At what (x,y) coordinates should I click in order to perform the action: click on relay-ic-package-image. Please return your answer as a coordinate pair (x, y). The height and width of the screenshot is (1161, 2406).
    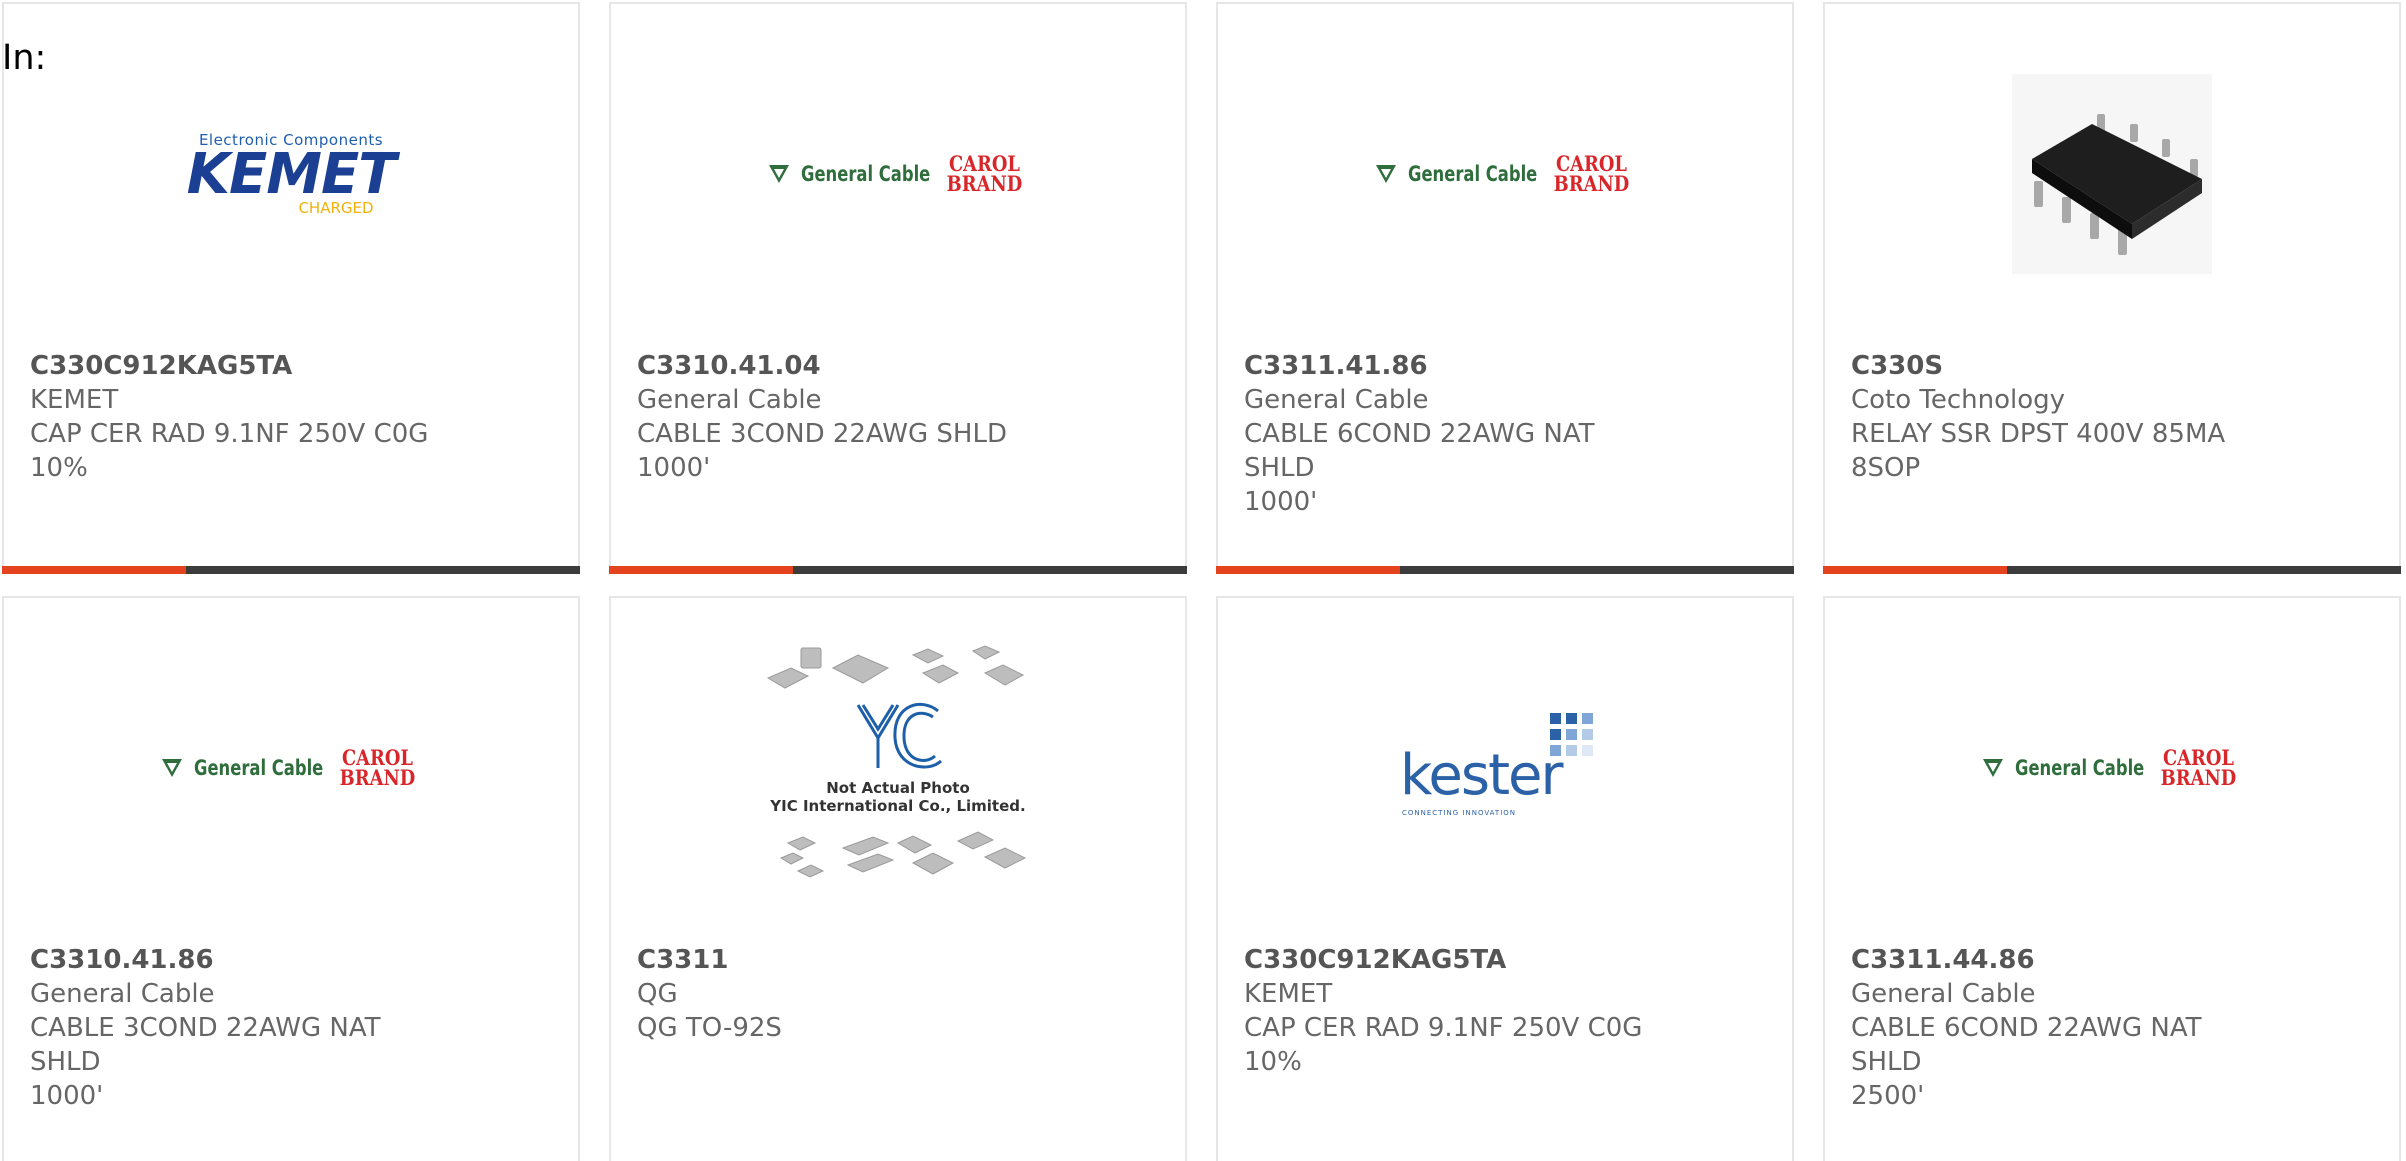
    Looking at the image, I should click on (2112, 174).